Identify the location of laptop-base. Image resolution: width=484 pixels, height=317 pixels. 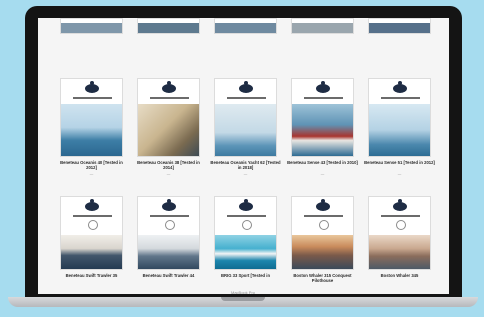
(243, 302).